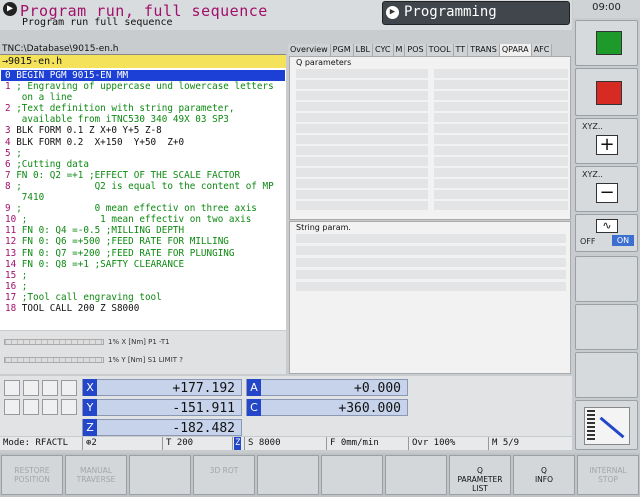 This screenshot has width=640, height=497. What do you see at coordinates (89, 297) in the screenshot?
I see `line-text: ;Tool call engraving tool` at bounding box center [89, 297].